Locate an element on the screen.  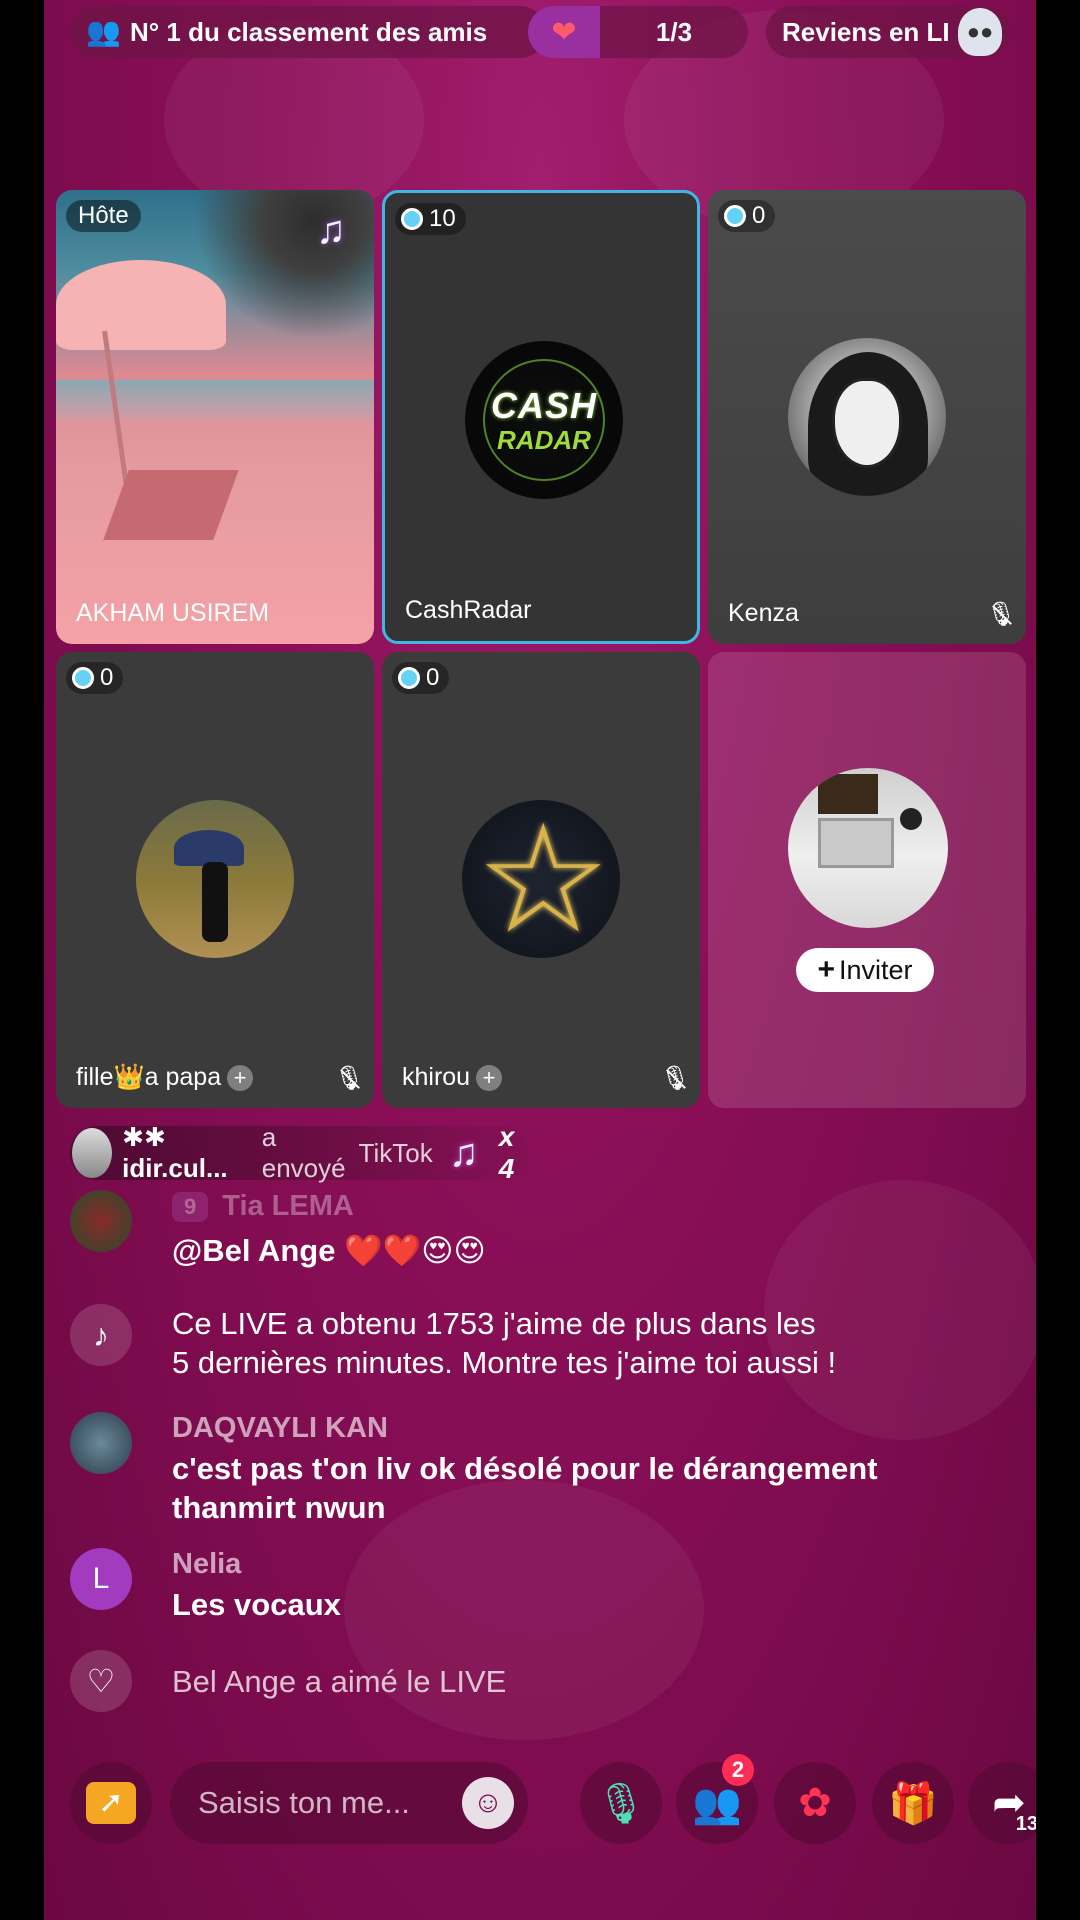
tile-name: AKHAM USIREM is located at coordinates (173, 613).